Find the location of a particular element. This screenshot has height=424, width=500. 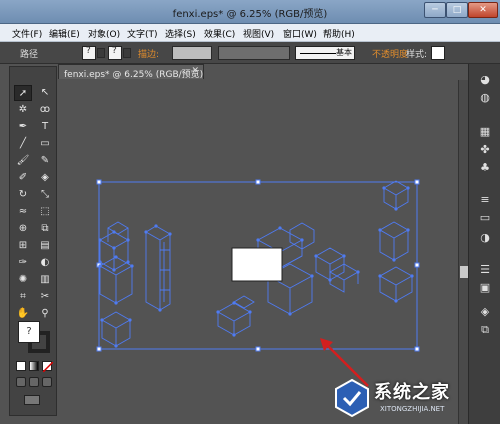

layers-icon: ◈ is located at coordinates (485, 312).